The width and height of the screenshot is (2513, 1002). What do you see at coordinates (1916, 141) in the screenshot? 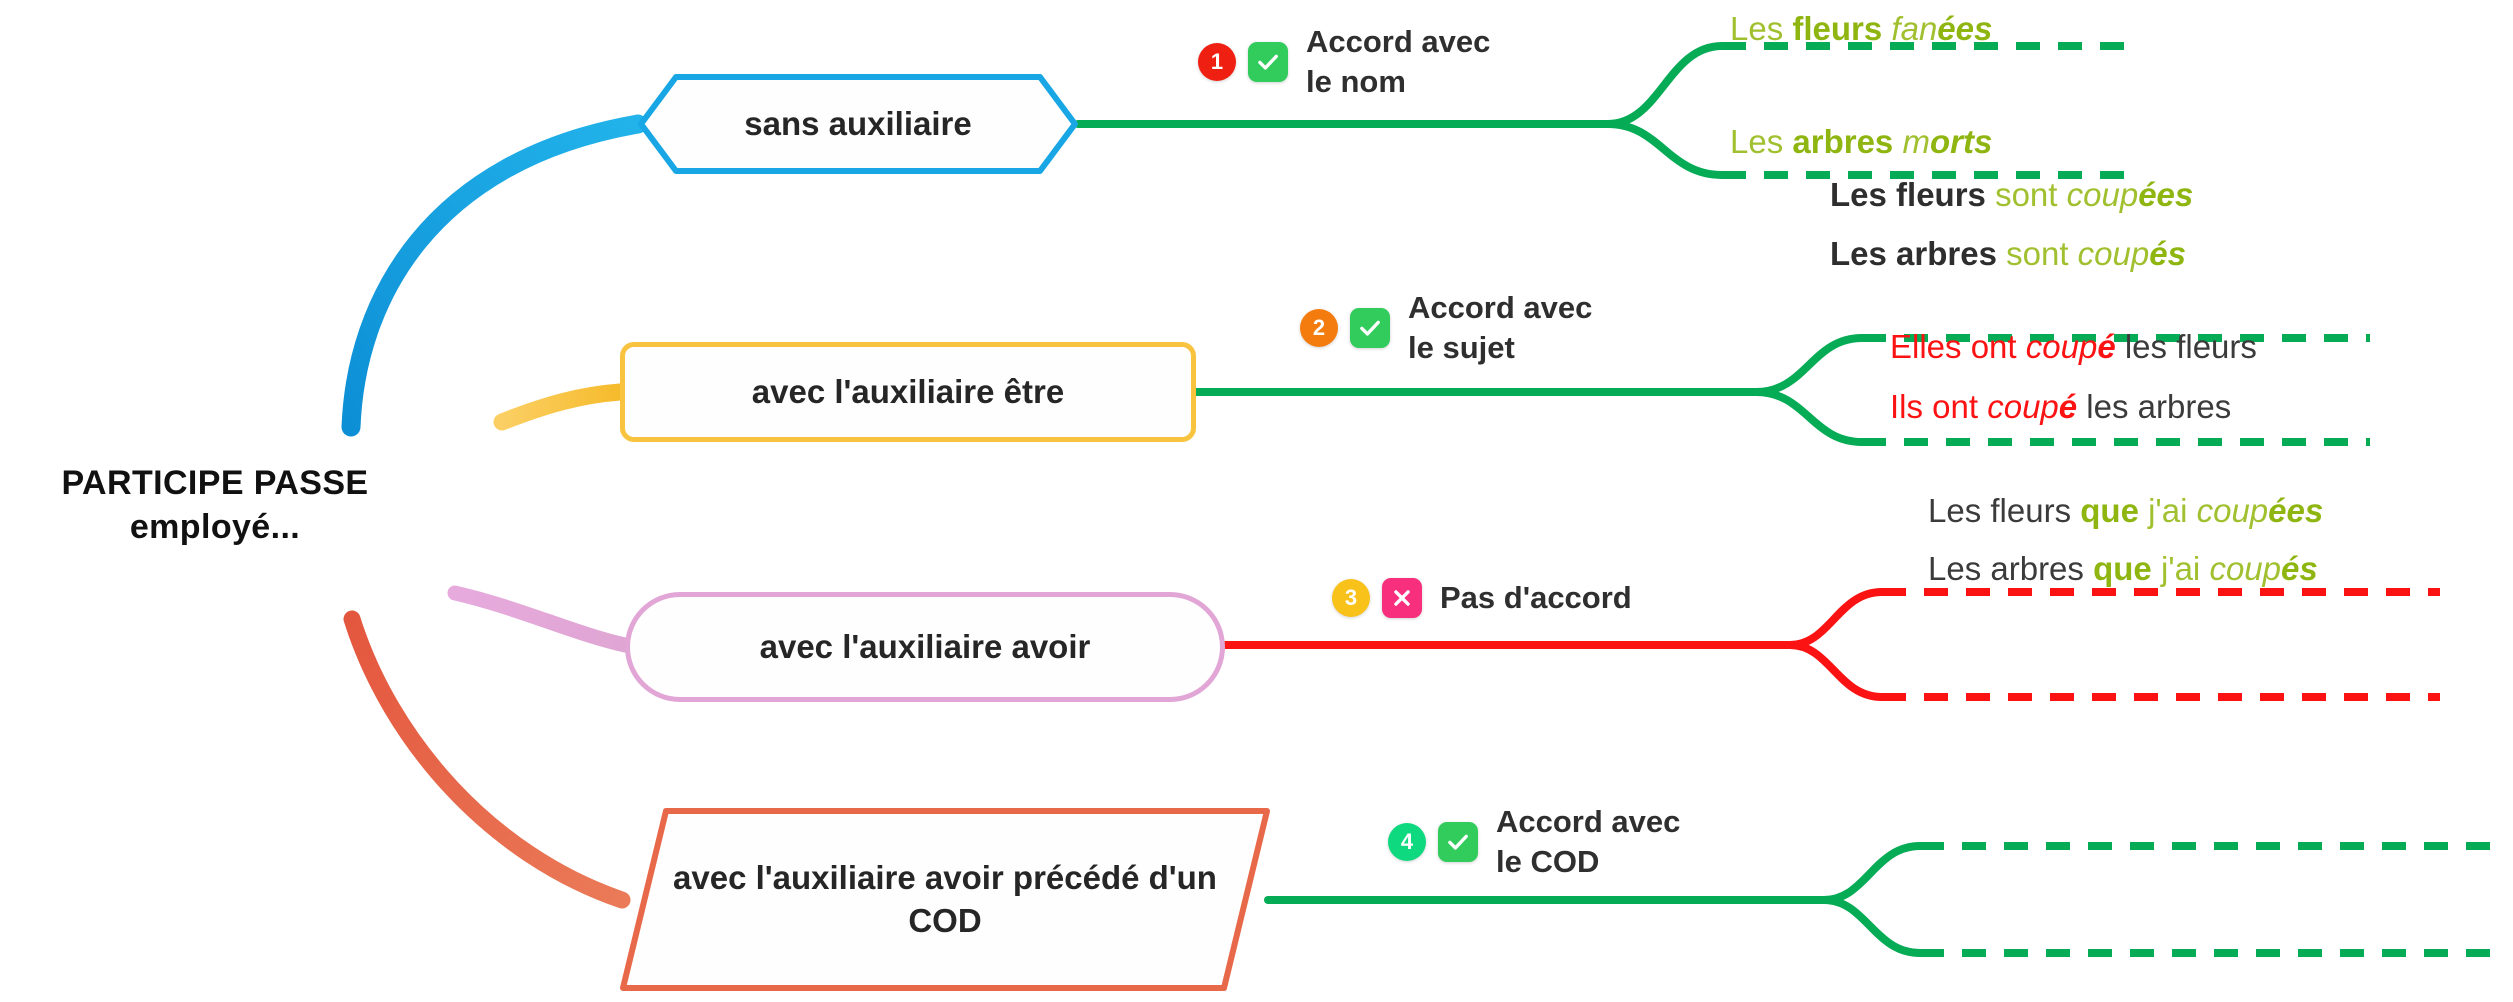
I see `example-fragment: m` at bounding box center [1916, 141].